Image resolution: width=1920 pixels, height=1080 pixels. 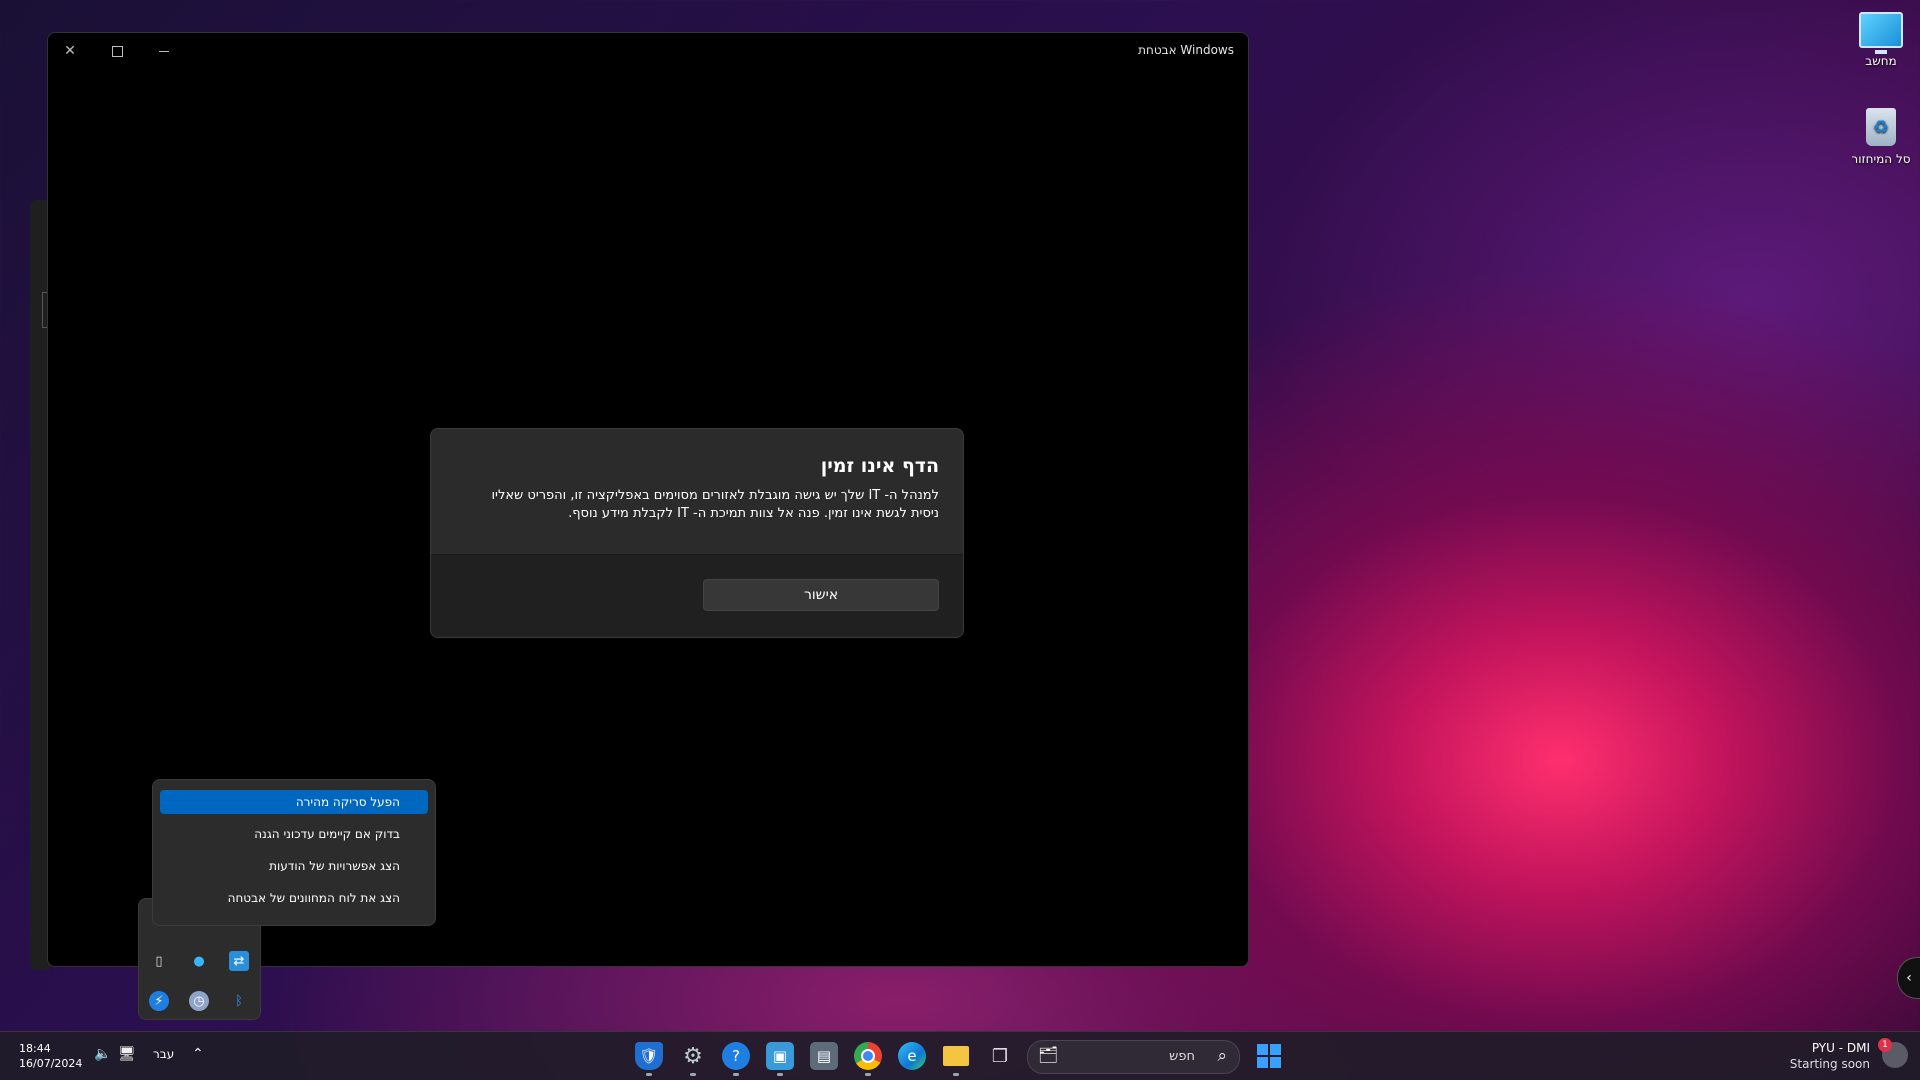 What do you see at coordinates (879, 466) in the screenshot?
I see `dialog-title: הדף אינו זמין` at bounding box center [879, 466].